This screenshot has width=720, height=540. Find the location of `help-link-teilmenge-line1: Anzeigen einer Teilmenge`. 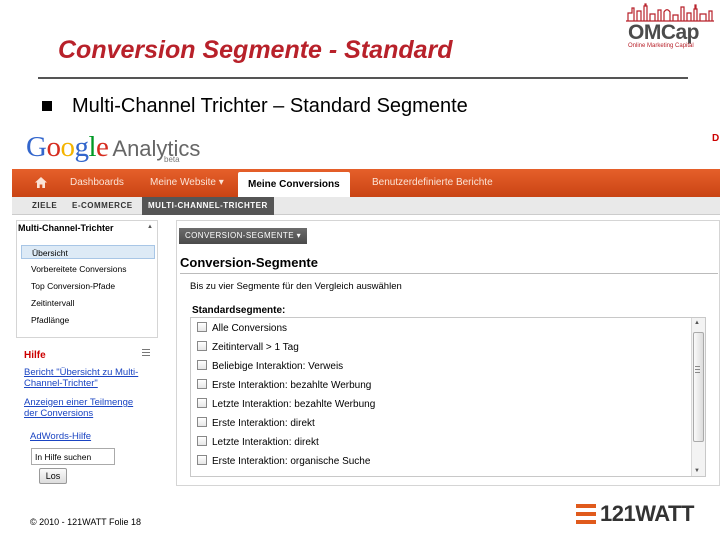

help-link-teilmenge-line1: Anzeigen einer Teilmenge is located at coordinates (78, 402).